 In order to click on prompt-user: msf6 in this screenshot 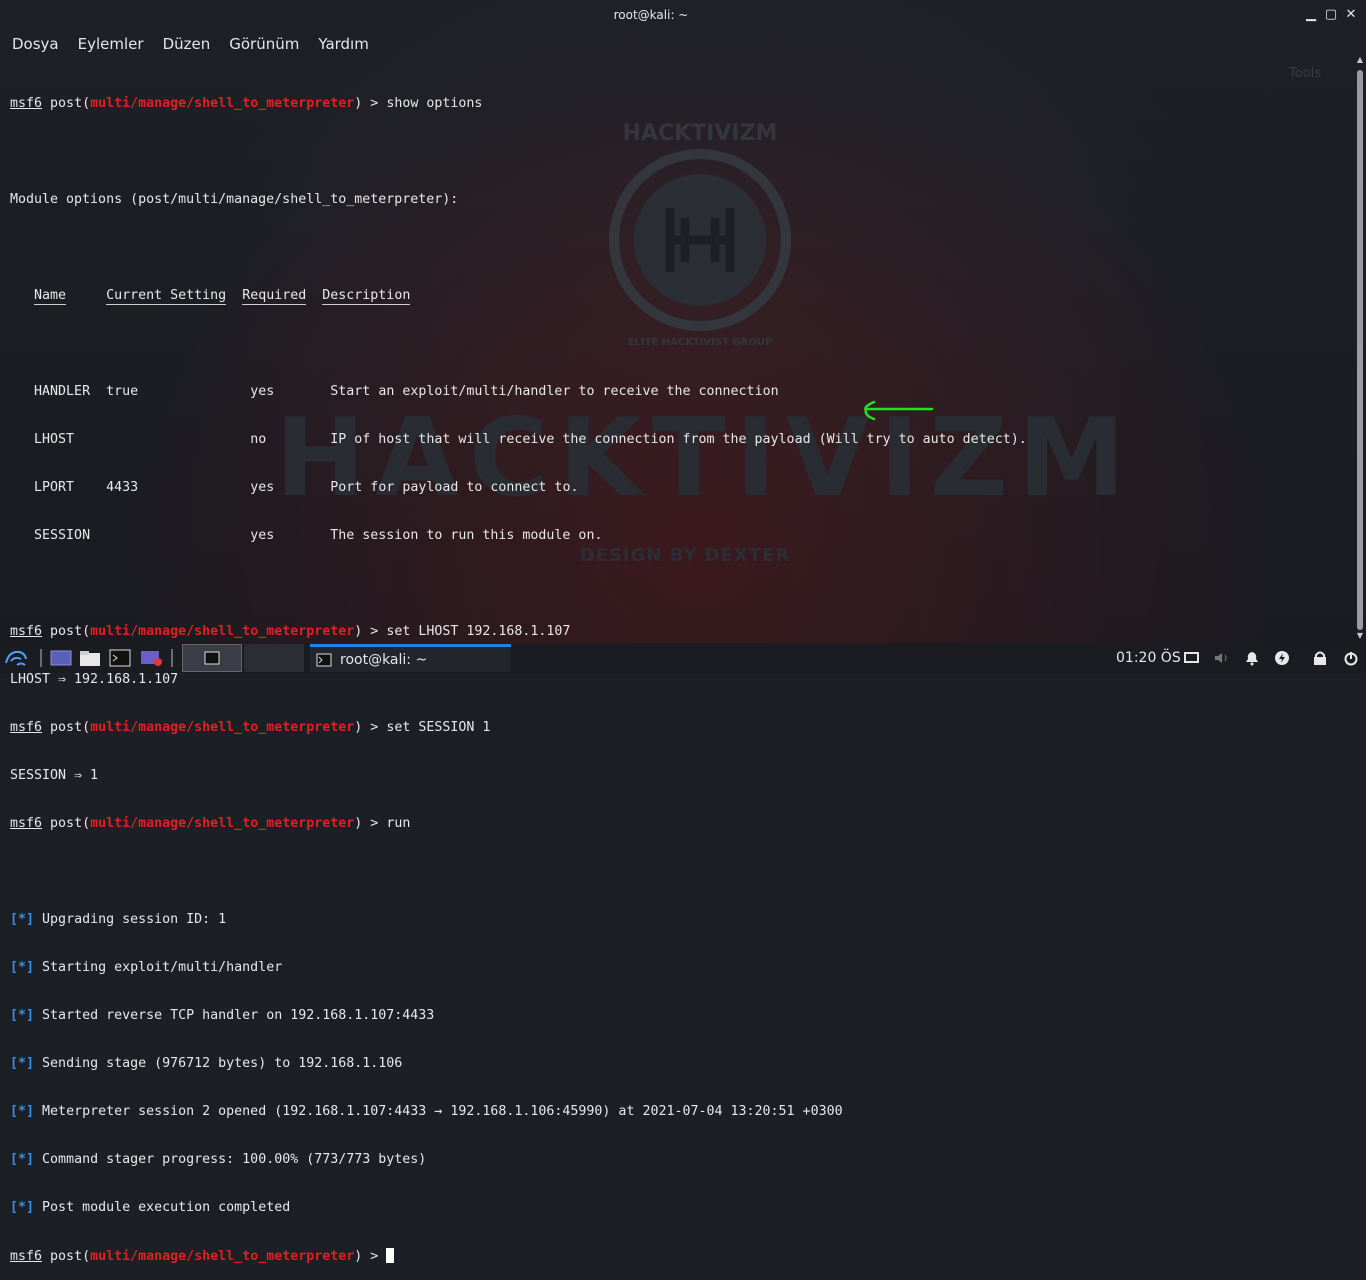, I will do `click(26, 103)`.